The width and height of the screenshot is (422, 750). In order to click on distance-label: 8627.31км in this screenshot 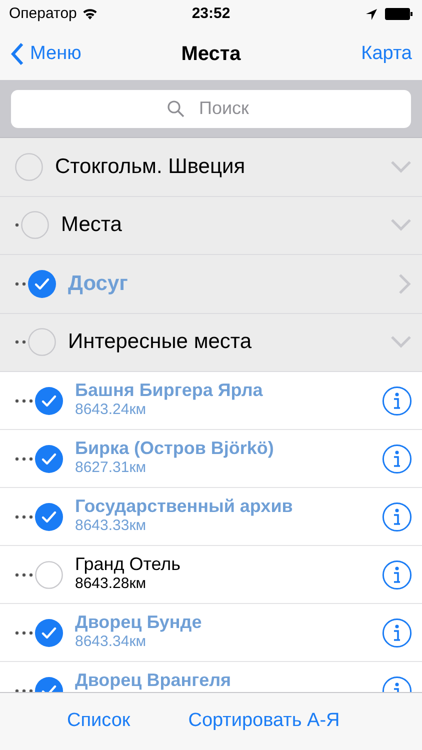, I will do `click(111, 468)`.